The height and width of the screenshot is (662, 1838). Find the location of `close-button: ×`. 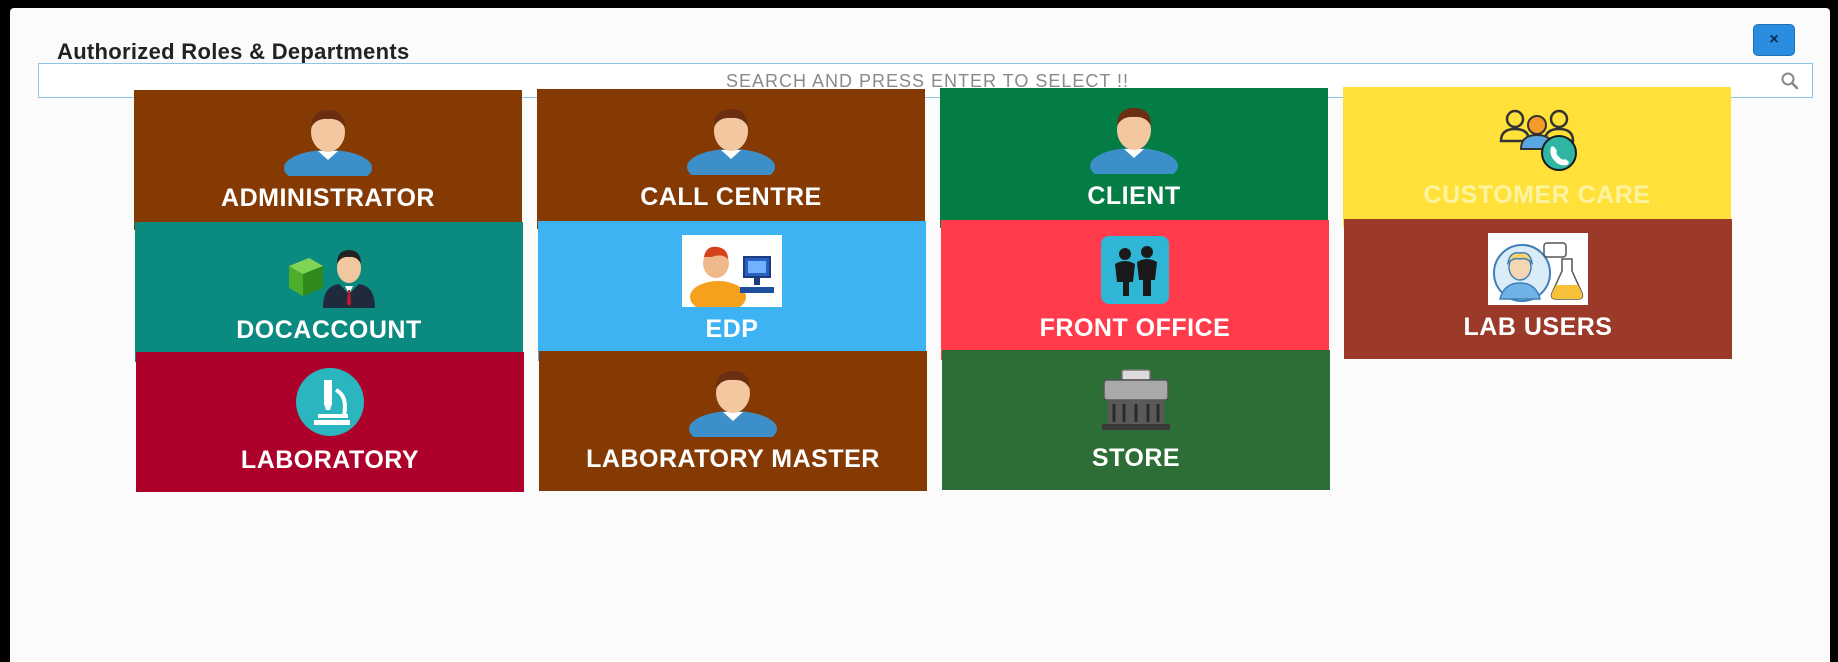

close-button: × is located at coordinates (1774, 40).